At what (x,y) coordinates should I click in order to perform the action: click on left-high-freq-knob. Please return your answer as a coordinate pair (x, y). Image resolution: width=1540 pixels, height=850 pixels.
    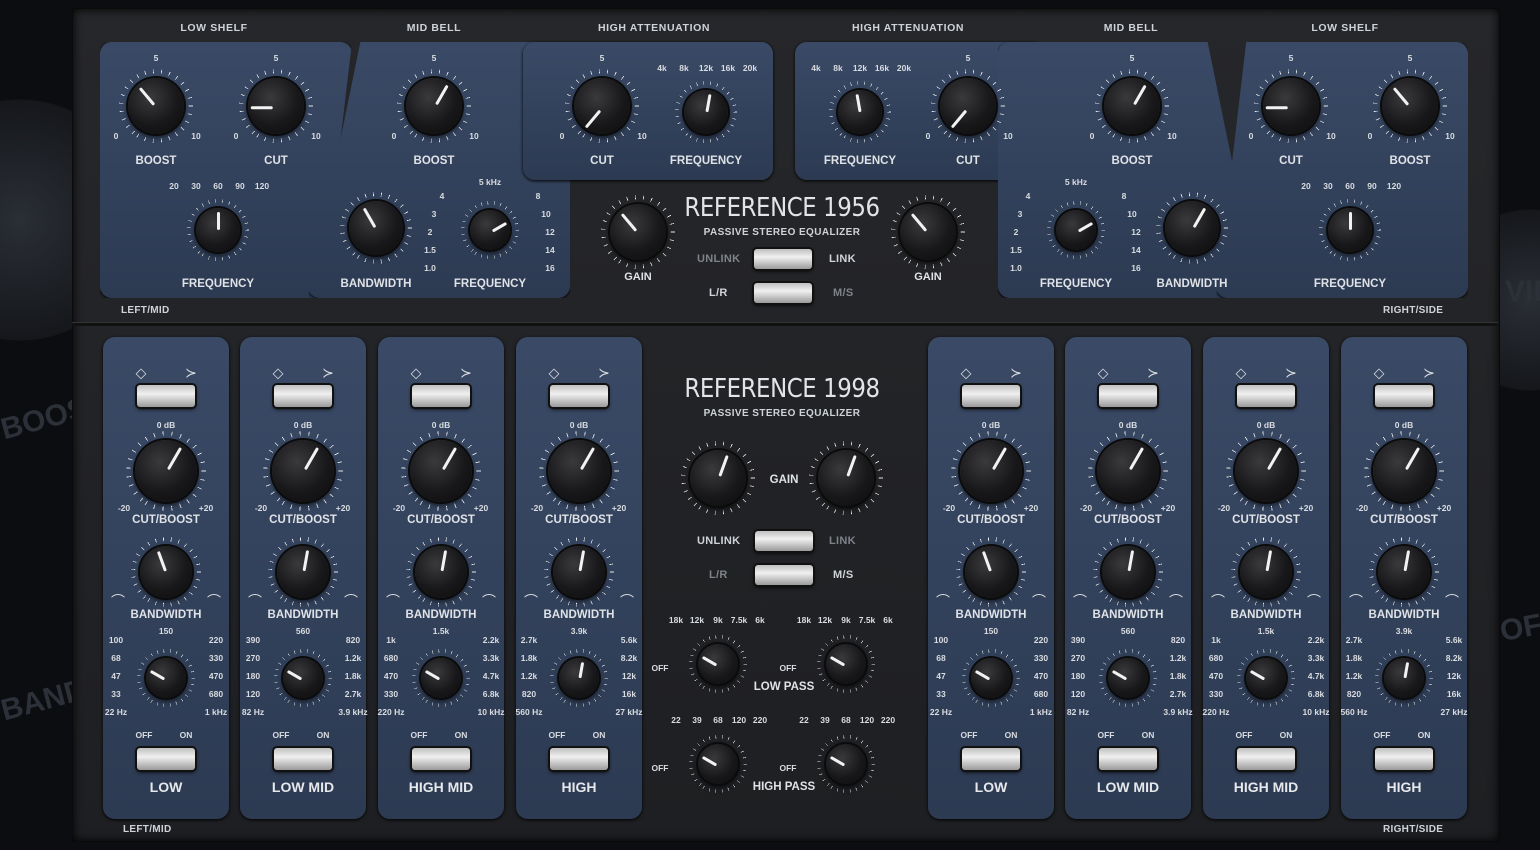
    Looking at the image, I should click on (706, 112).